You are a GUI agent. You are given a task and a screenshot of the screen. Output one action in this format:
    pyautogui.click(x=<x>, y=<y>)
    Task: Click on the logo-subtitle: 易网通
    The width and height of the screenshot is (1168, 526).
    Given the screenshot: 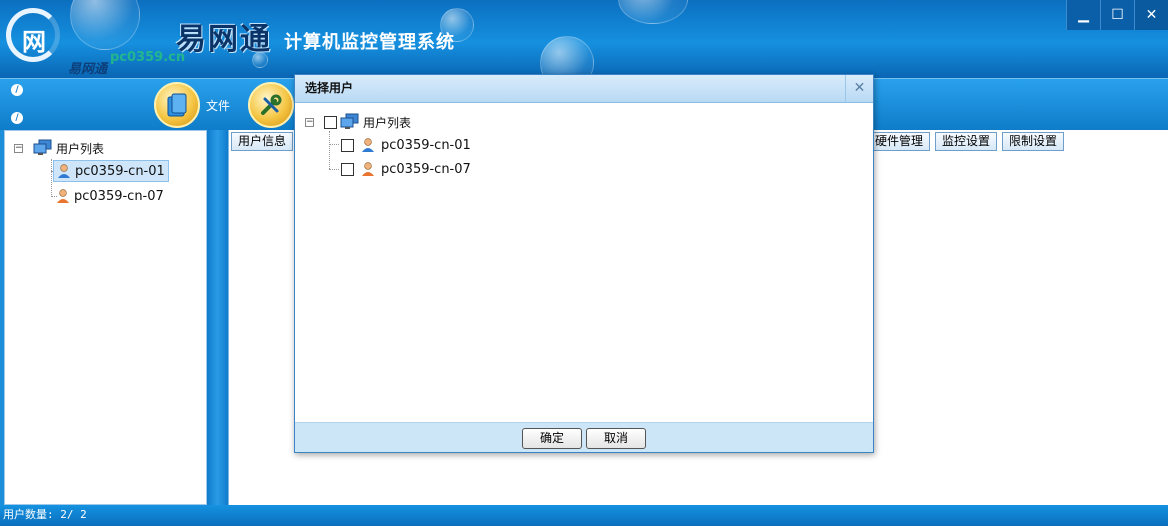 What is the action you would take?
    pyautogui.click(x=88, y=69)
    